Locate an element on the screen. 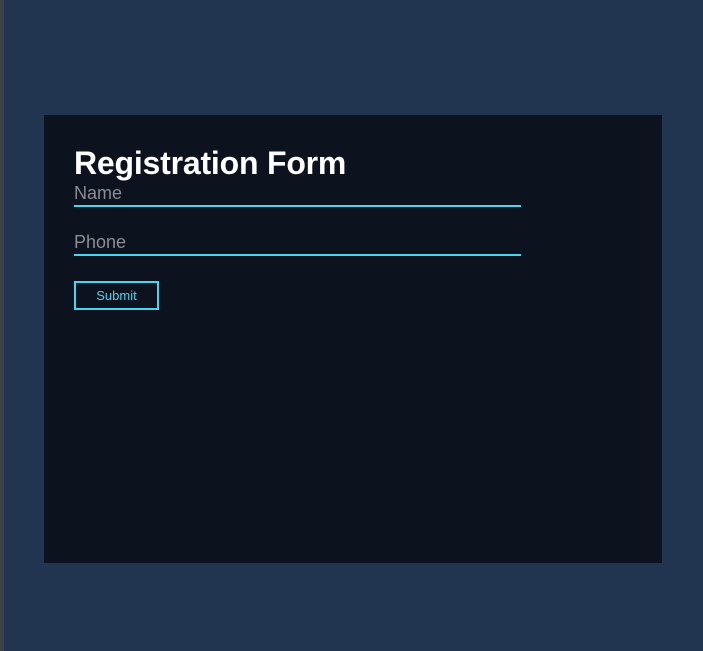  name-input is located at coordinates (297, 194).